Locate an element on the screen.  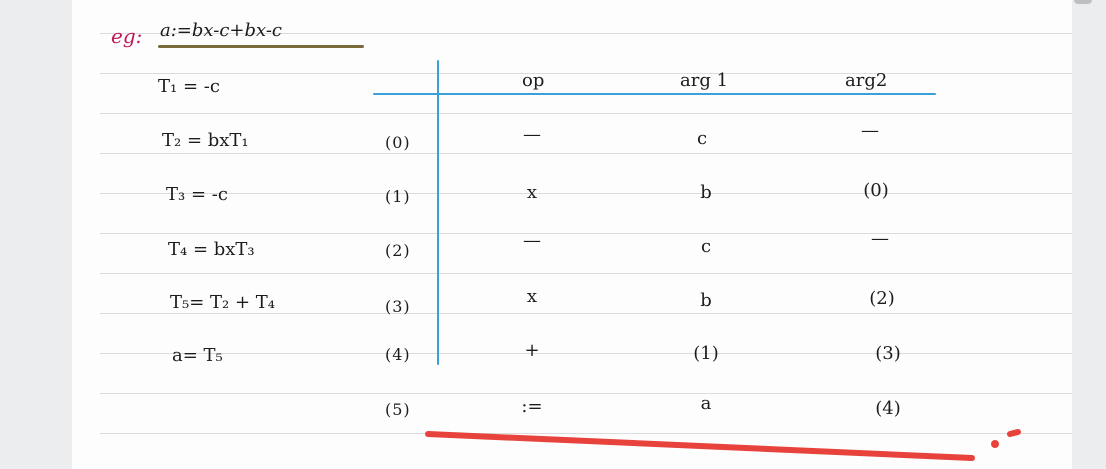
red-dash is located at coordinates (1014, 433).